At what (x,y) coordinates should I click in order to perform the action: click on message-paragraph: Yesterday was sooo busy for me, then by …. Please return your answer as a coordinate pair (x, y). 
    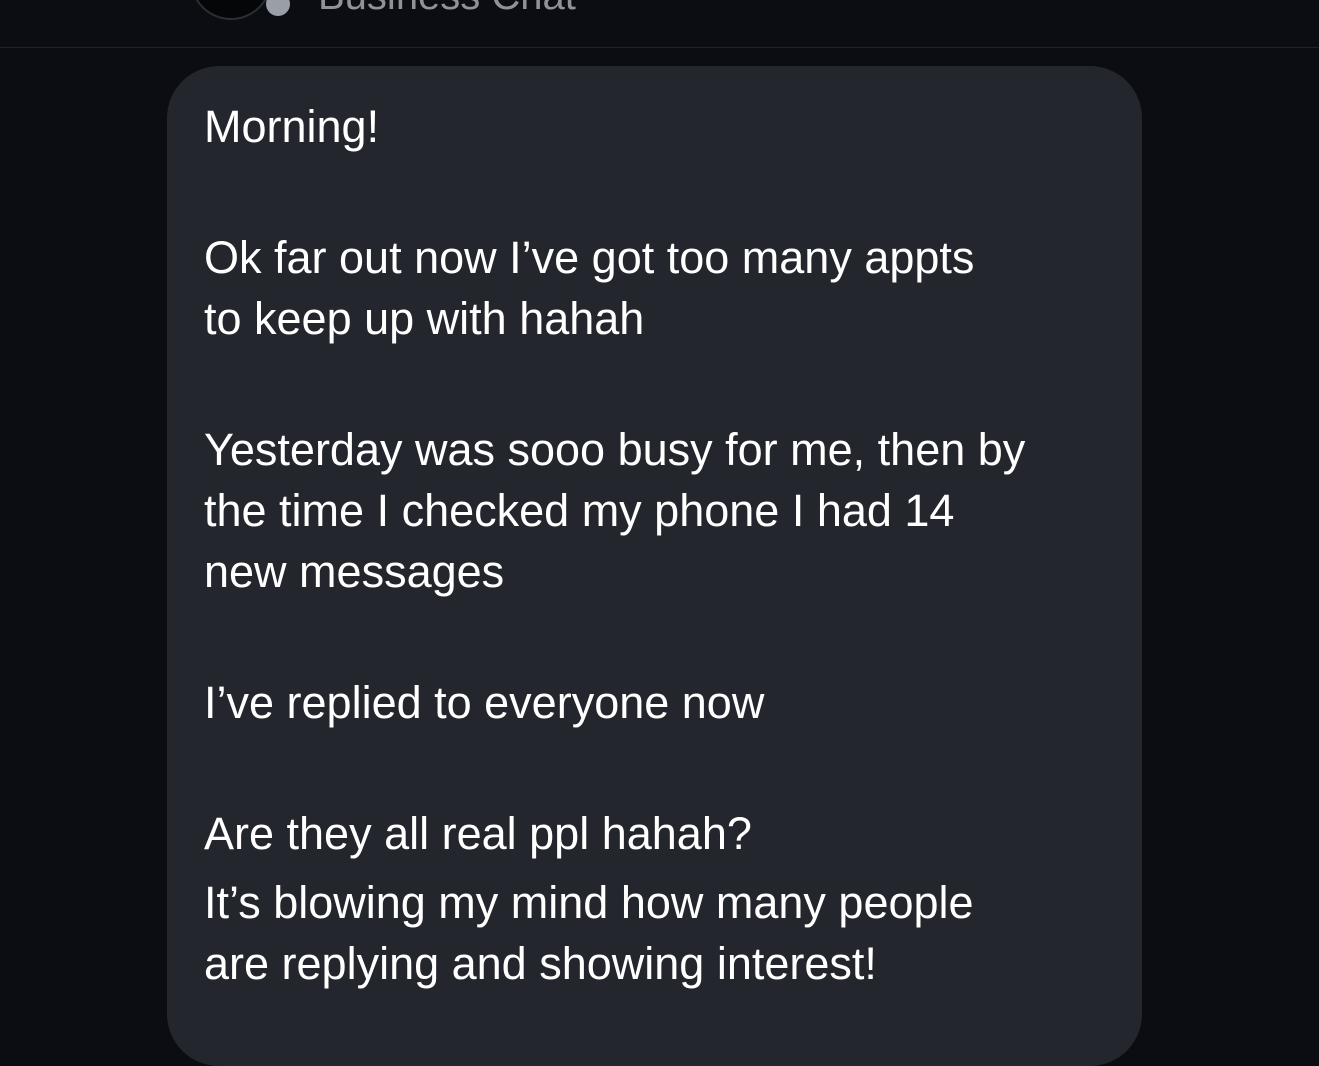
    Looking at the image, I should click on (615, 510).